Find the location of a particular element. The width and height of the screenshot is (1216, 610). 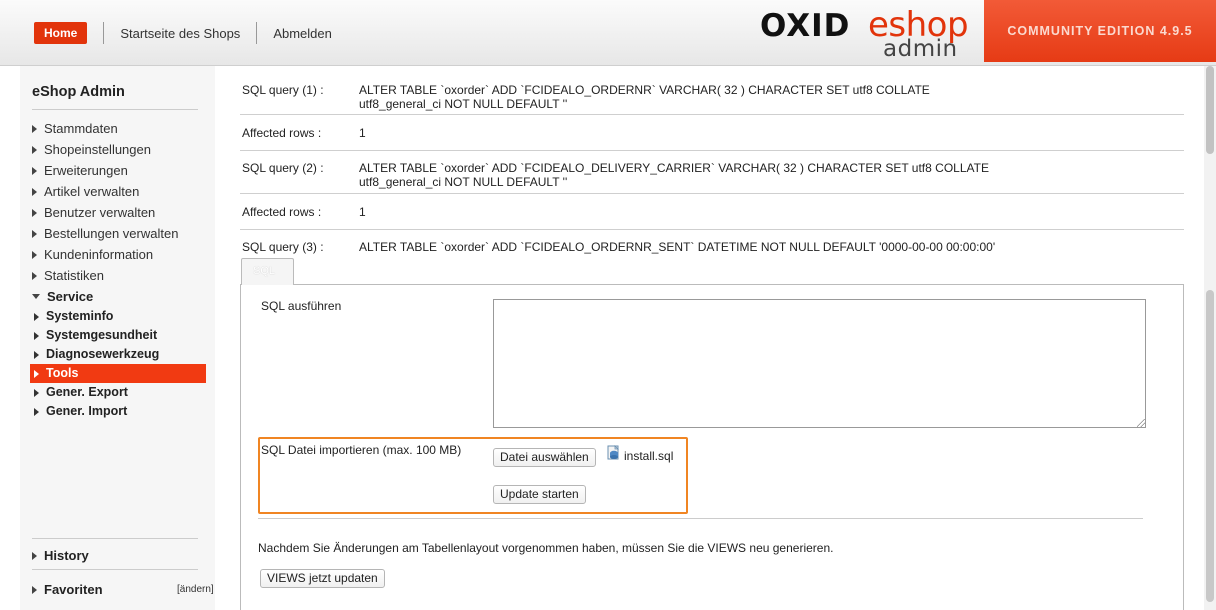

sidebar-item-label: Stammdaten is located at coordinates (81, 128).